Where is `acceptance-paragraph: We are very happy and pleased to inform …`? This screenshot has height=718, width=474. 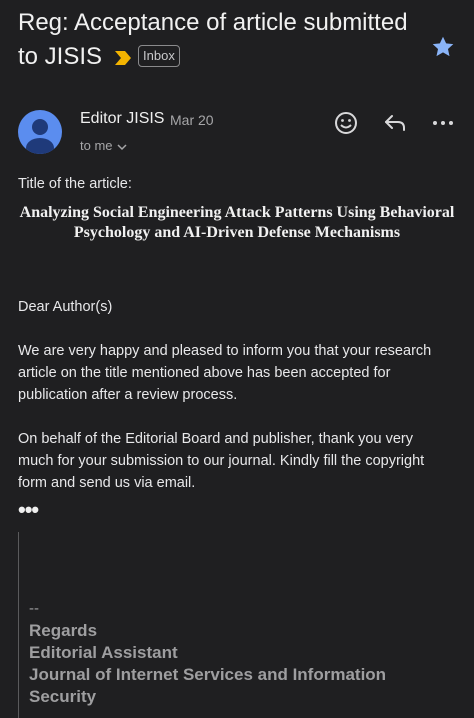 acceptance-paragraph: We are very happy and pleased to inform … is located at coordinates (225, 373).